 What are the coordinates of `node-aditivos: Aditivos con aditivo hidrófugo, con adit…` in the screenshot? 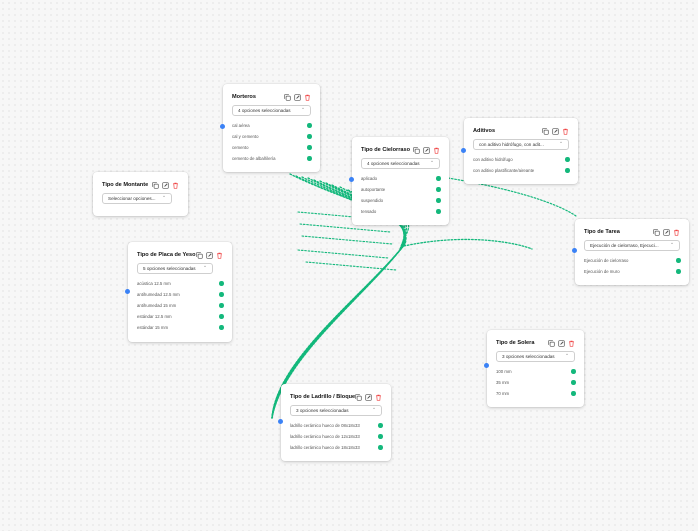 It's located at (519, 151).